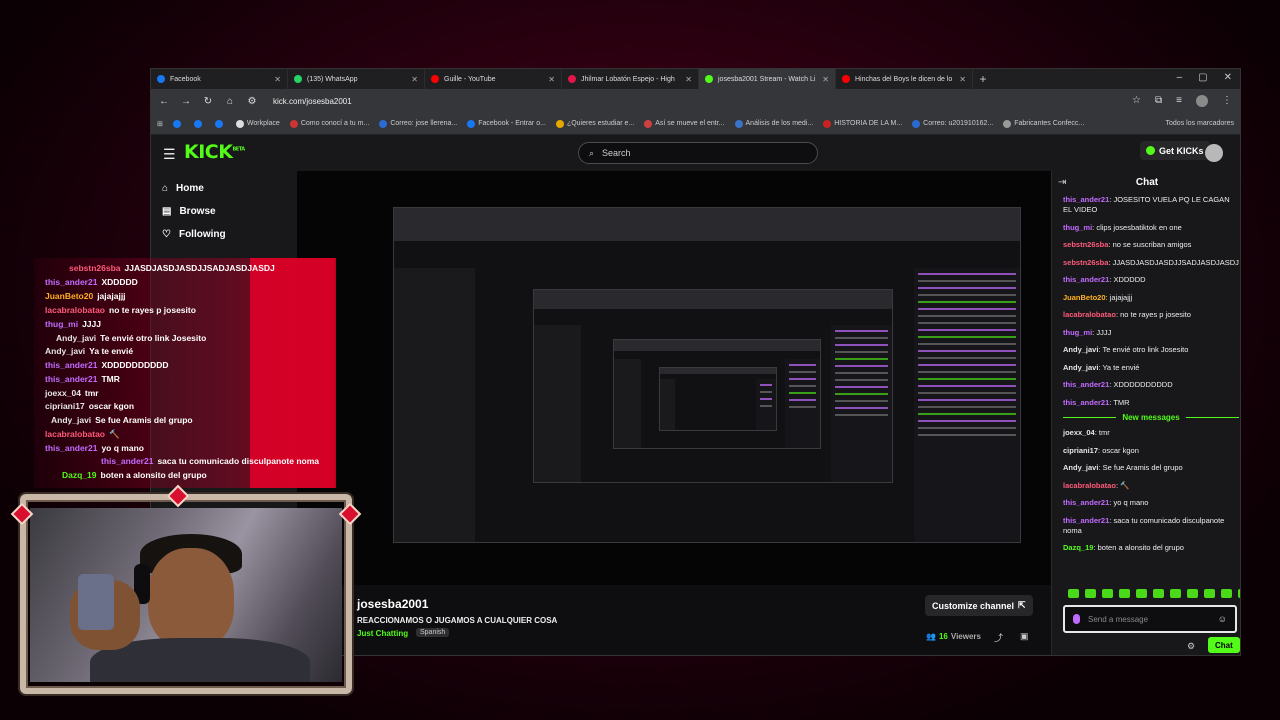  I want to click on close-window-icon: ✕, so click(1228, 77).